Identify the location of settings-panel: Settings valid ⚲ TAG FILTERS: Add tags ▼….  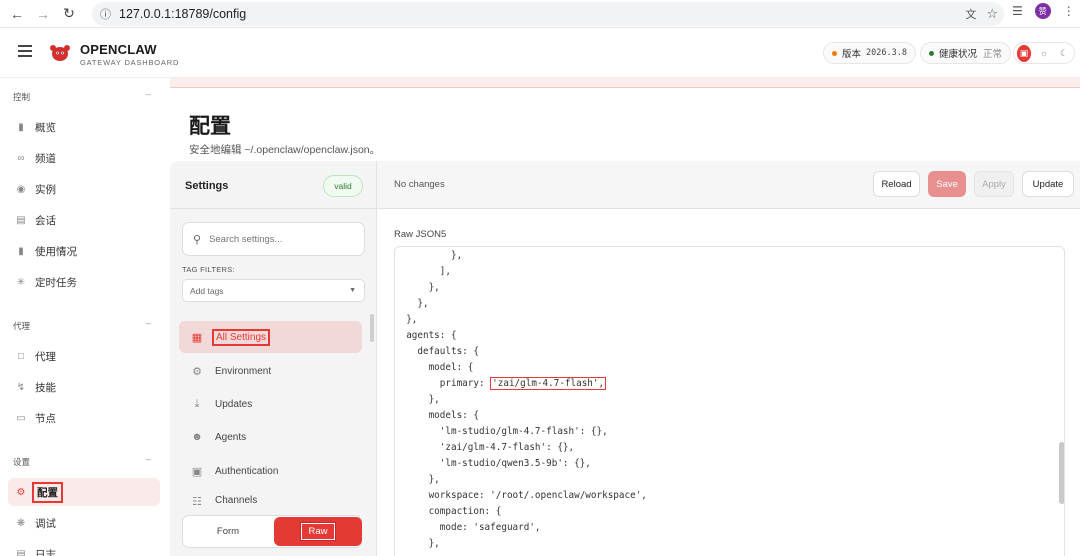
(273, 358).